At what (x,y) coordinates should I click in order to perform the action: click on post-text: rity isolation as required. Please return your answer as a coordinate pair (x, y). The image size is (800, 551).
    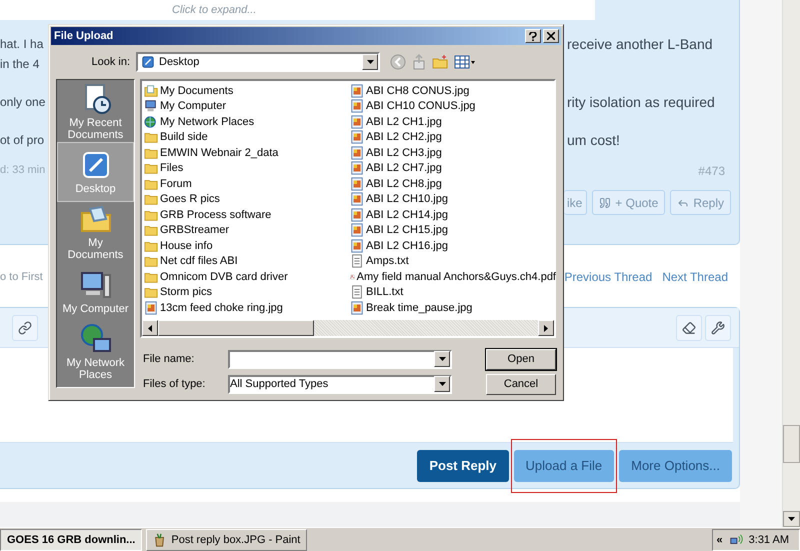
    Looking at the image, I should click on (641, 102).